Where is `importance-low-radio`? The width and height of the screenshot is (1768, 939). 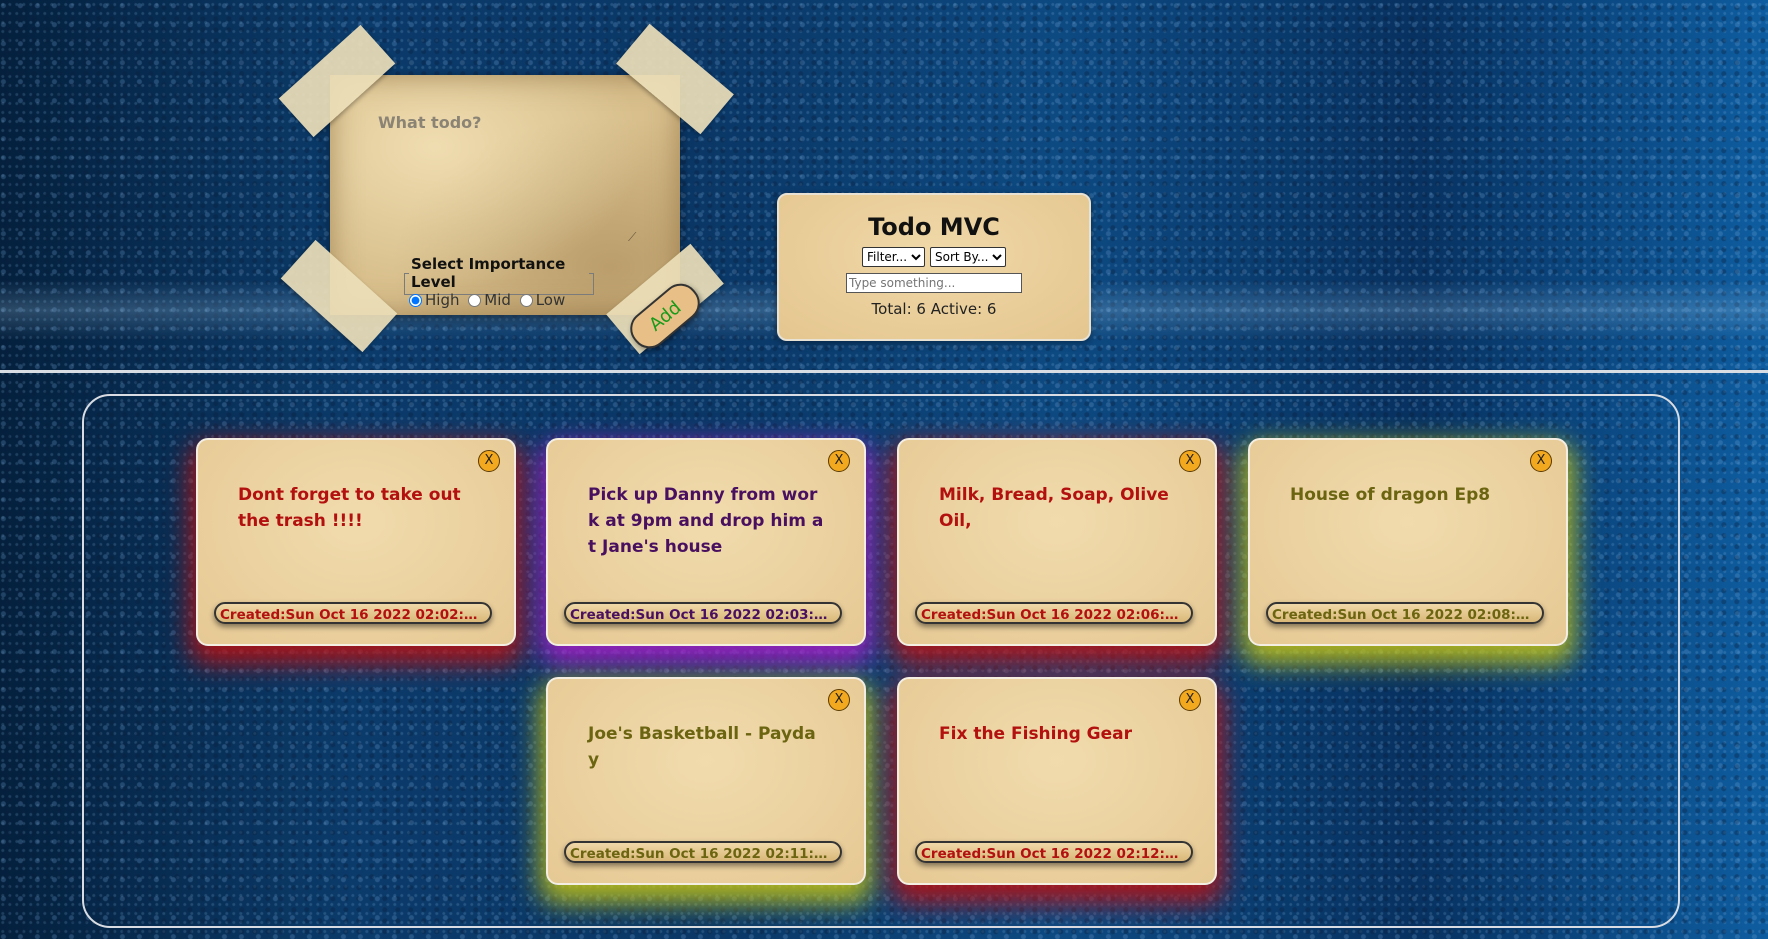
importance-low-radio is located at coordinates (526, 300).